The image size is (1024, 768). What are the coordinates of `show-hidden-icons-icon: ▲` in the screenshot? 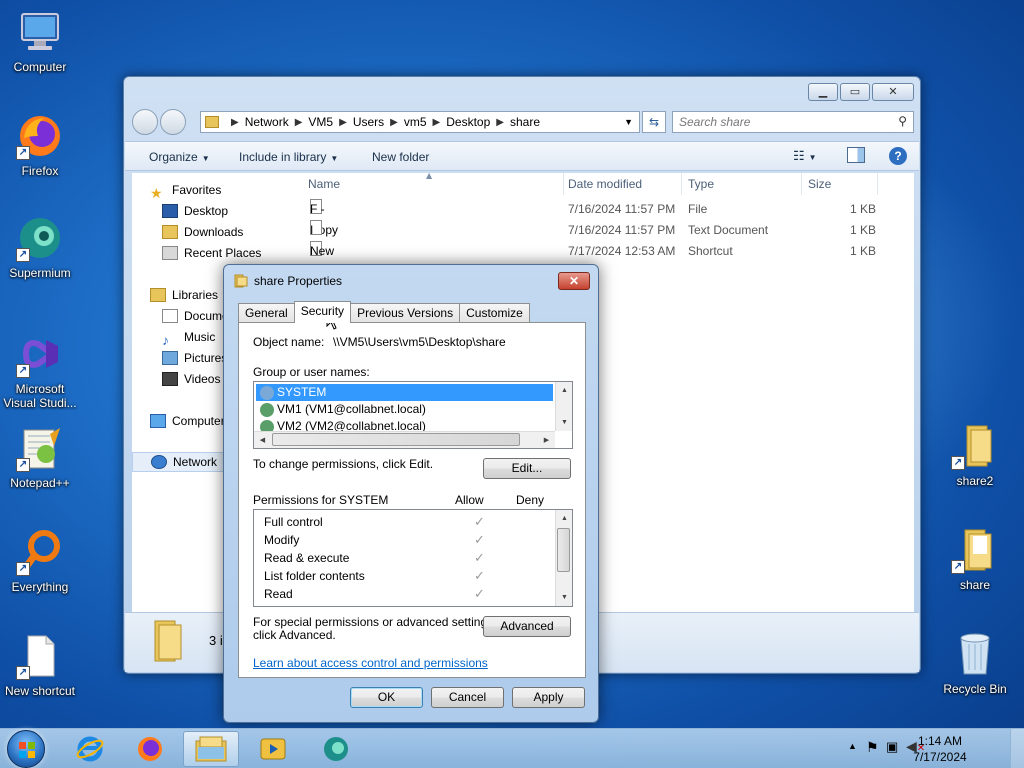 It's located at (852, 746).